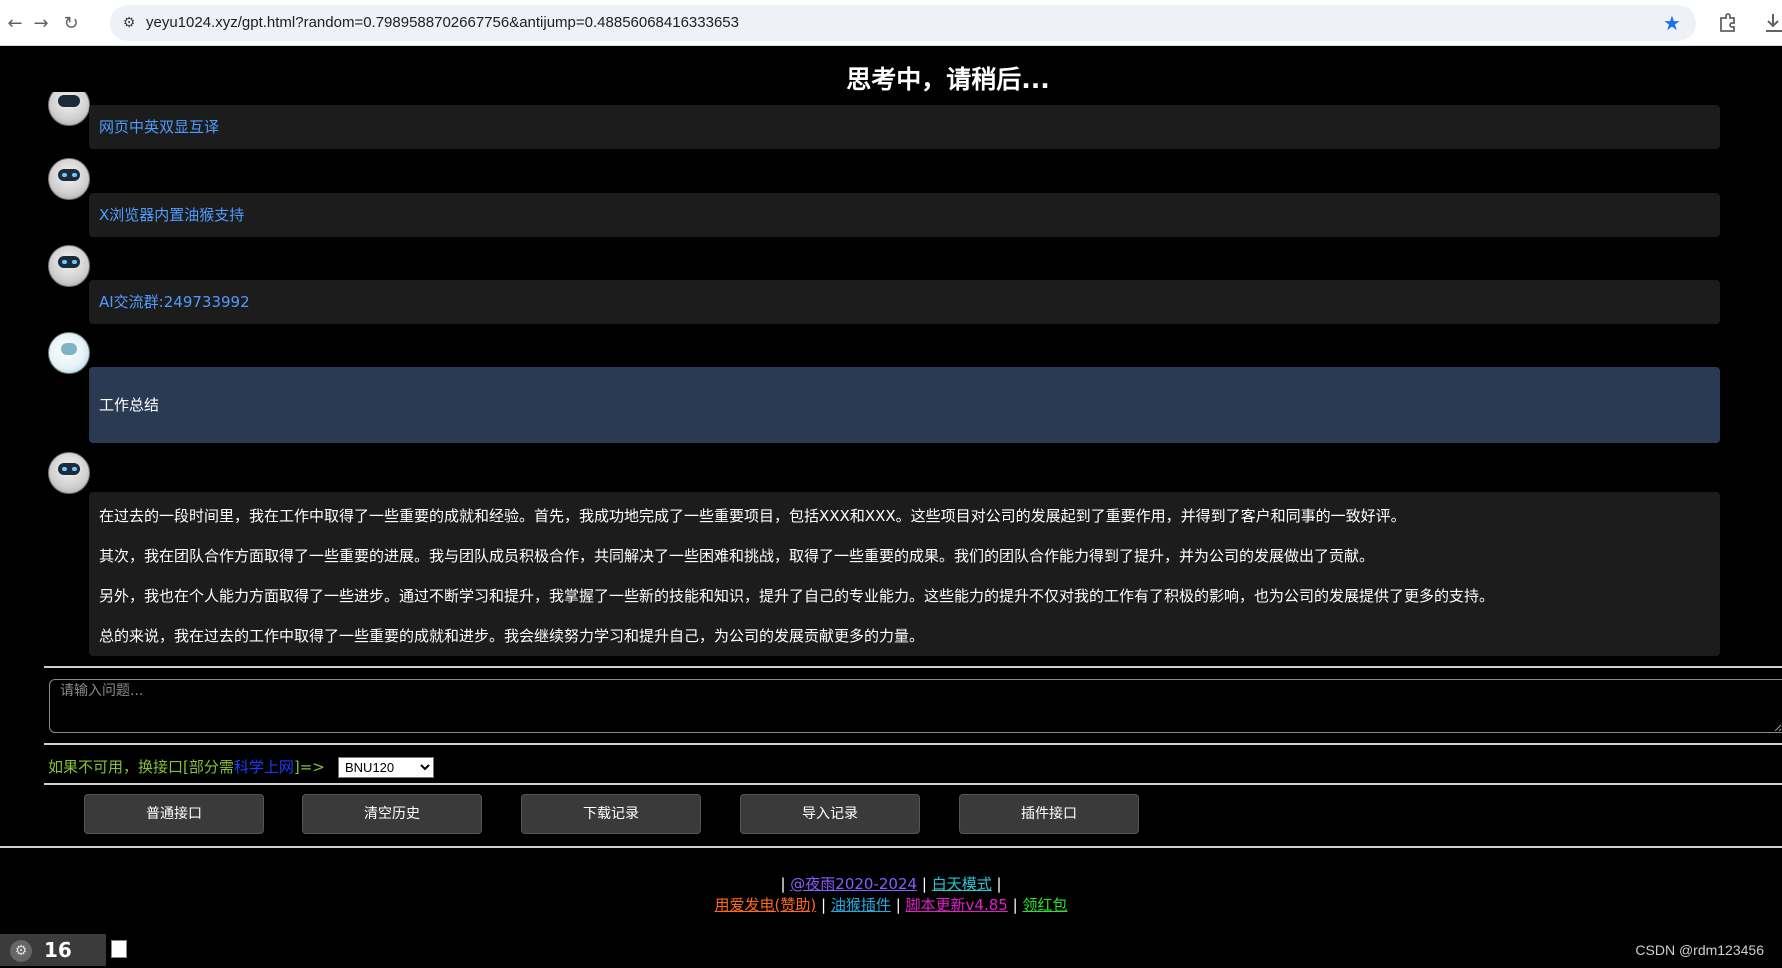  I want to click on question-input, so click(915, 706).